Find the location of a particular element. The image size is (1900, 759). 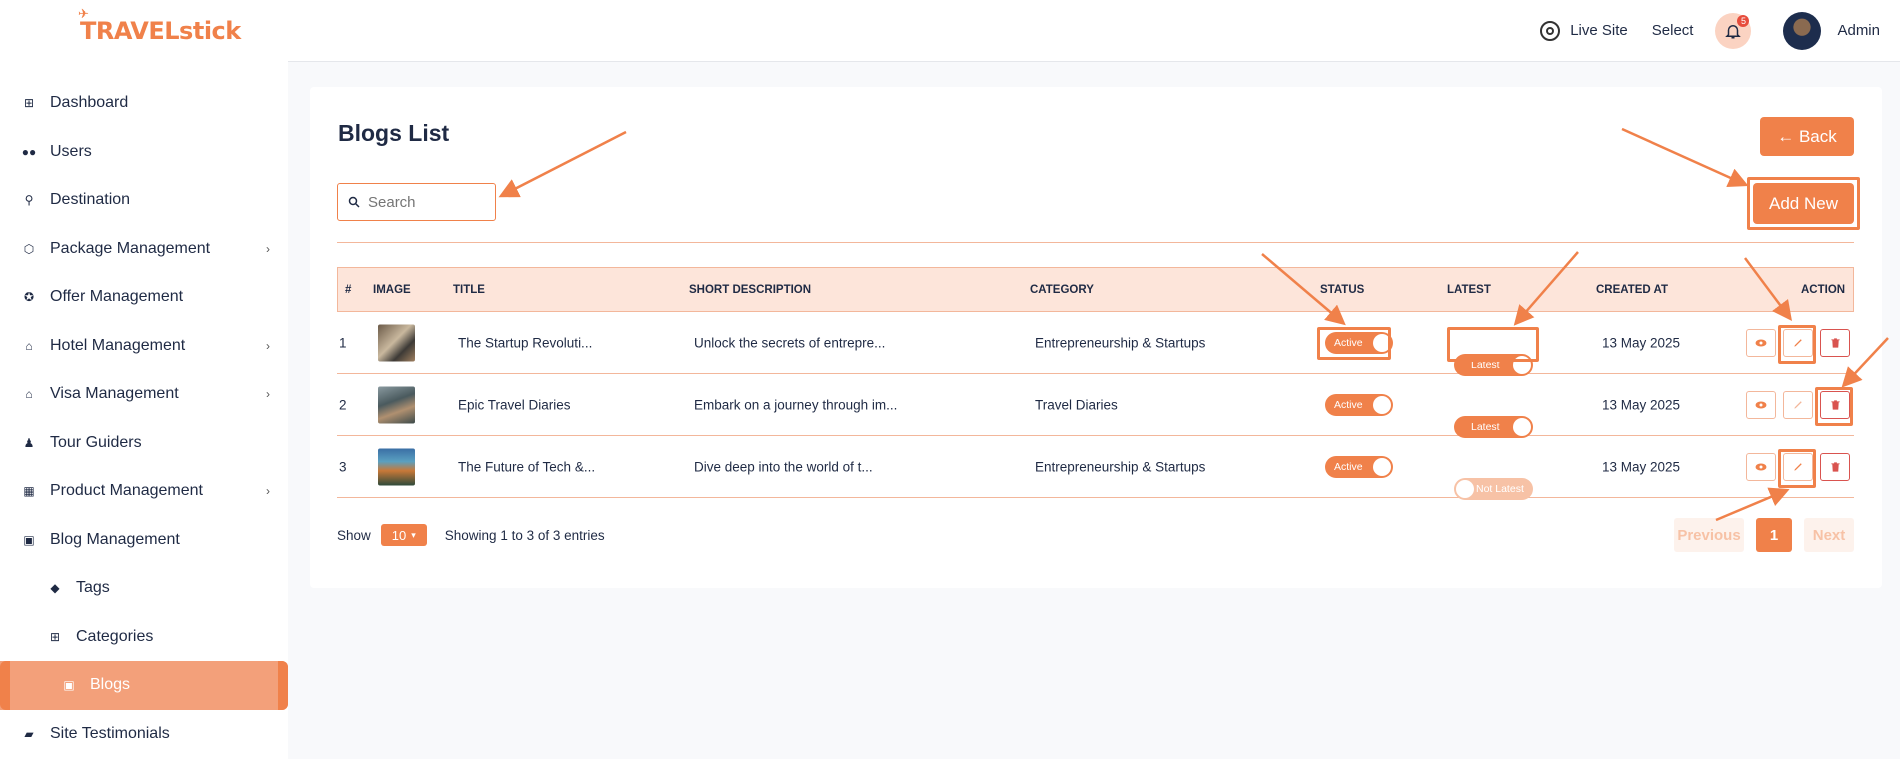

chevron-down-icon: ▾ is located at coordinates (413, 534).